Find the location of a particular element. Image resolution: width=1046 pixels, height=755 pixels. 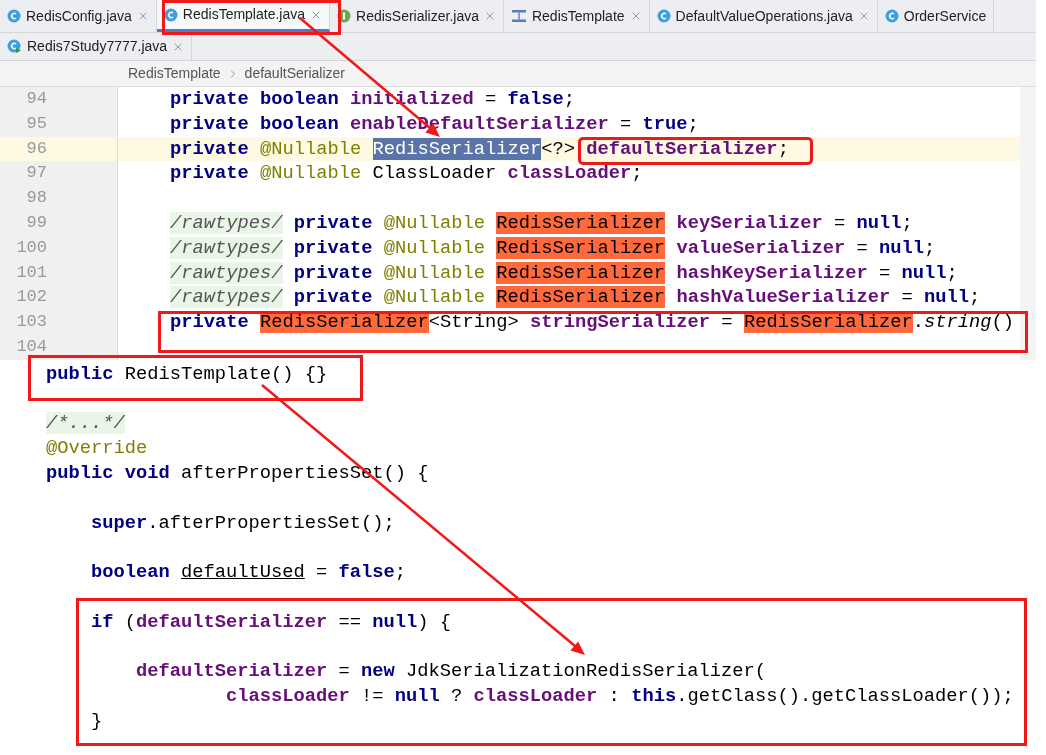

tab-label: Redis7Study7777.java is located at coordinates (97, 46).